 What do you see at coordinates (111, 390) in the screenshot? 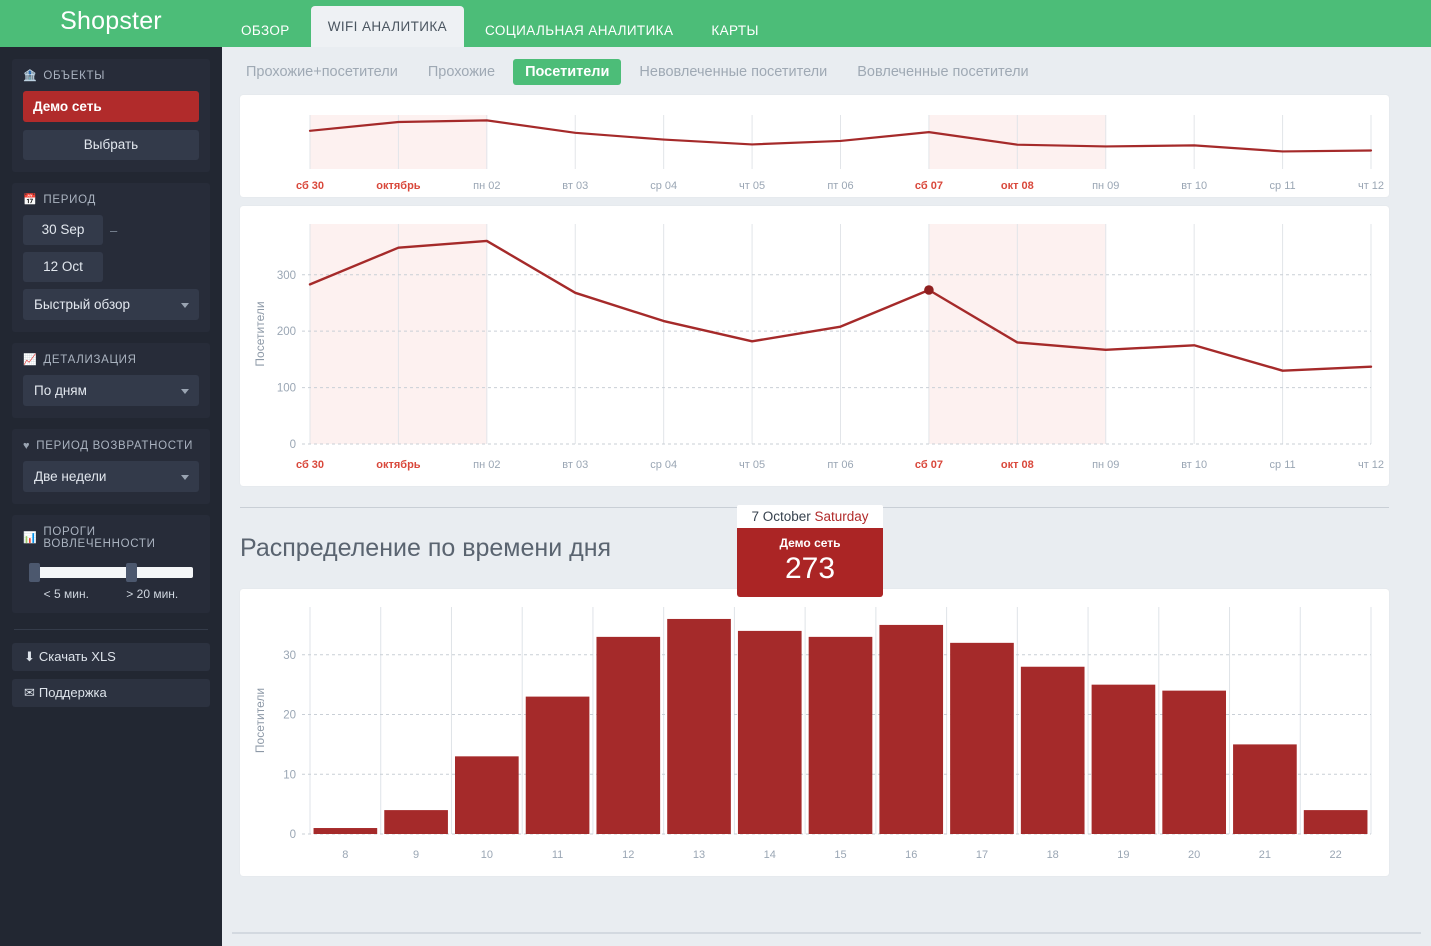
I see `detail-select: По дням` at bounding box center [111, 390].